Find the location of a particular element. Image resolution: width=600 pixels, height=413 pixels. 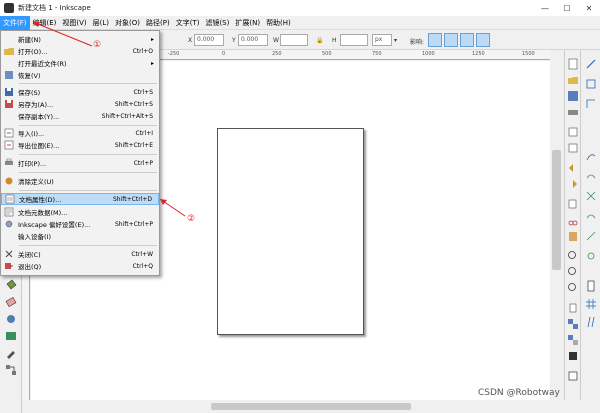

cut-icon is located at coordinates (573, 220).